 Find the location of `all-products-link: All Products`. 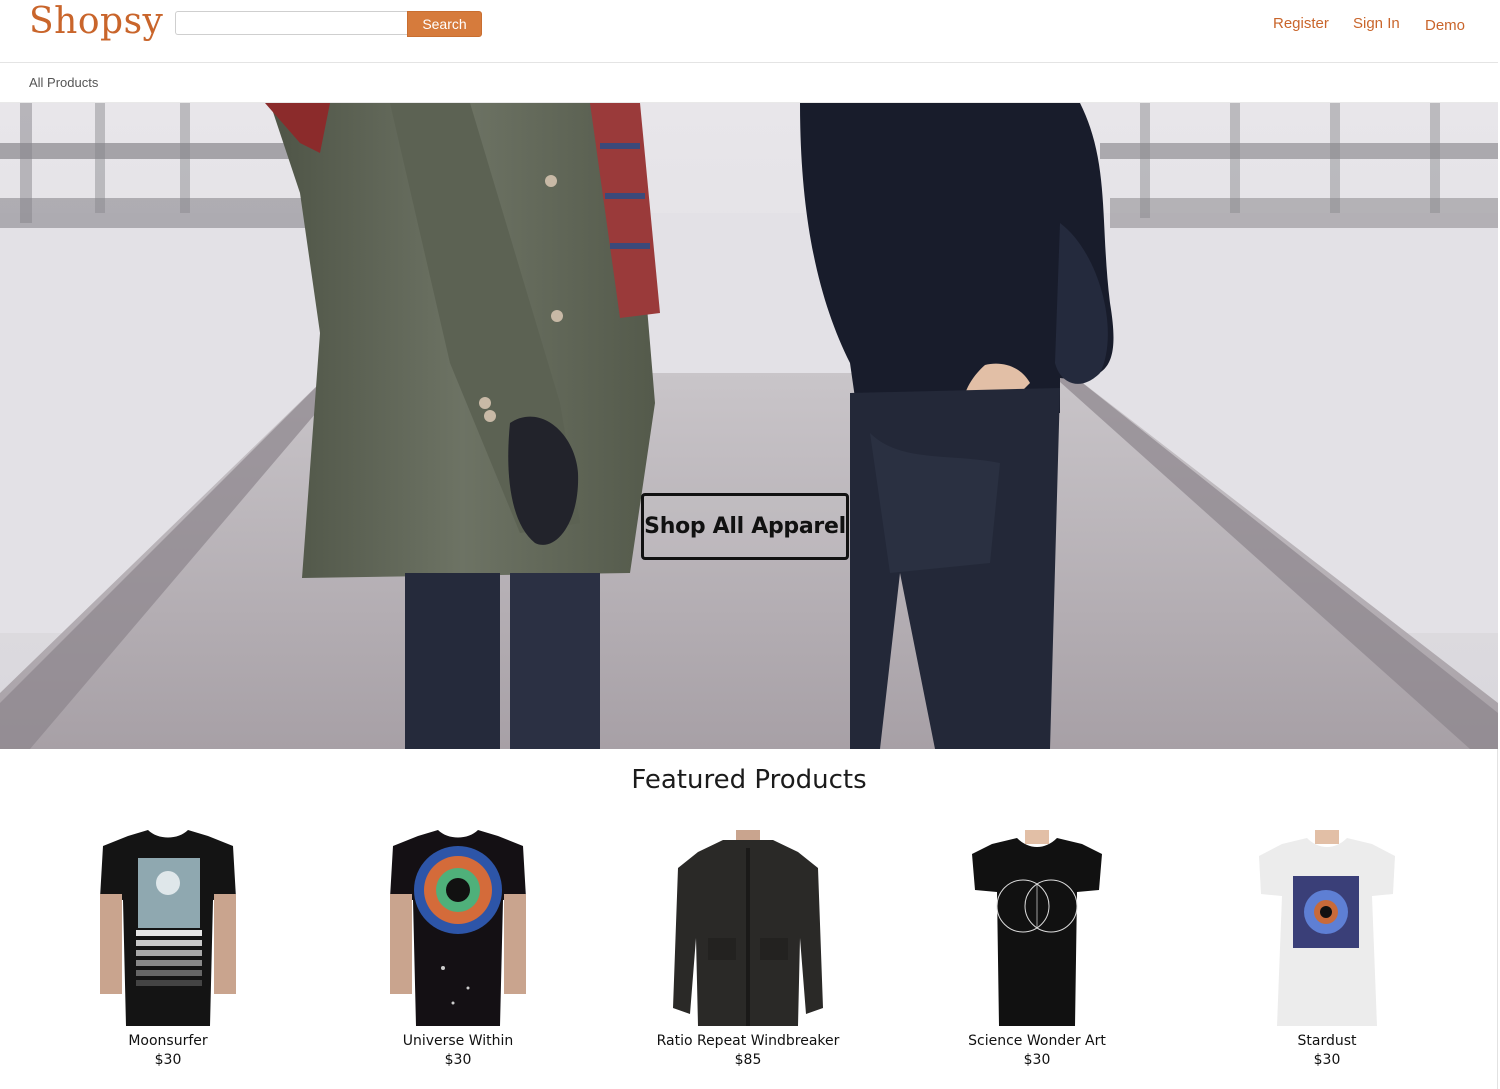

all-products-link: All Products is located at coordinates (63, 82).